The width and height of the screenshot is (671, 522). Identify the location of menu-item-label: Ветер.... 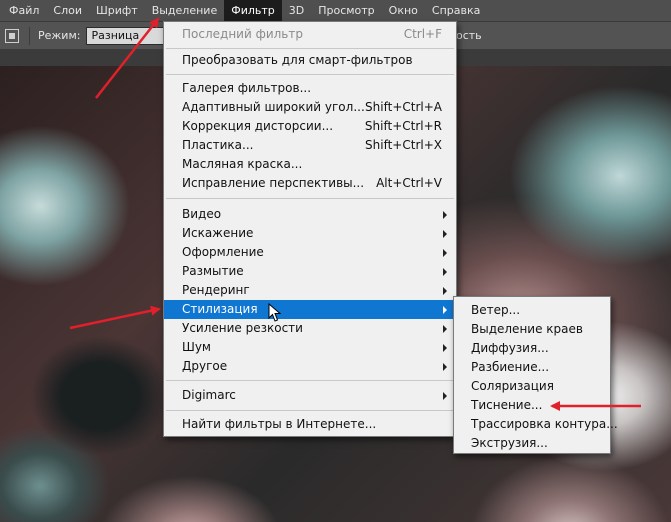
(496, 310).